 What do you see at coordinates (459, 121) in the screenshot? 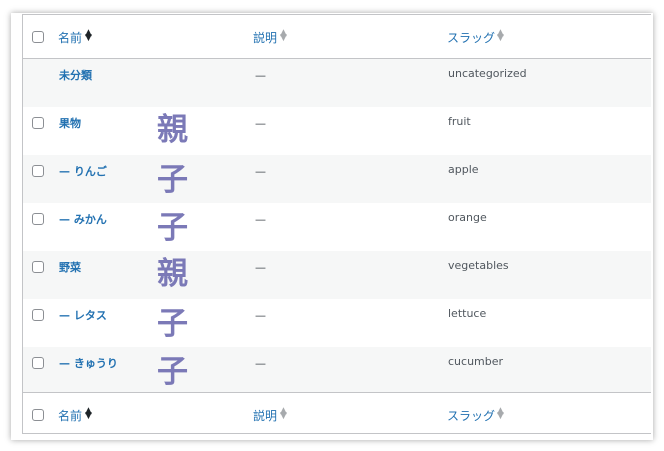
I see `term-slug: fruit` at bounding box center [459, 121].